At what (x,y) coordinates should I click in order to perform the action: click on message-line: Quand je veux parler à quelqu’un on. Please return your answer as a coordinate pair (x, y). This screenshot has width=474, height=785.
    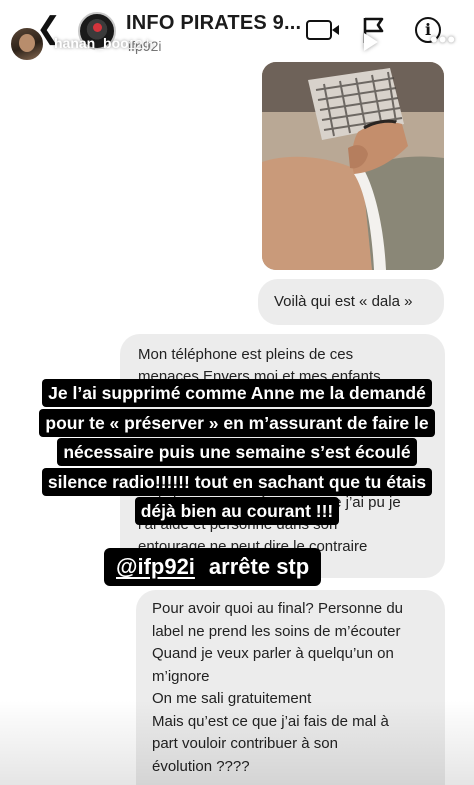
    Looking at the image, I should click on (273, 653).